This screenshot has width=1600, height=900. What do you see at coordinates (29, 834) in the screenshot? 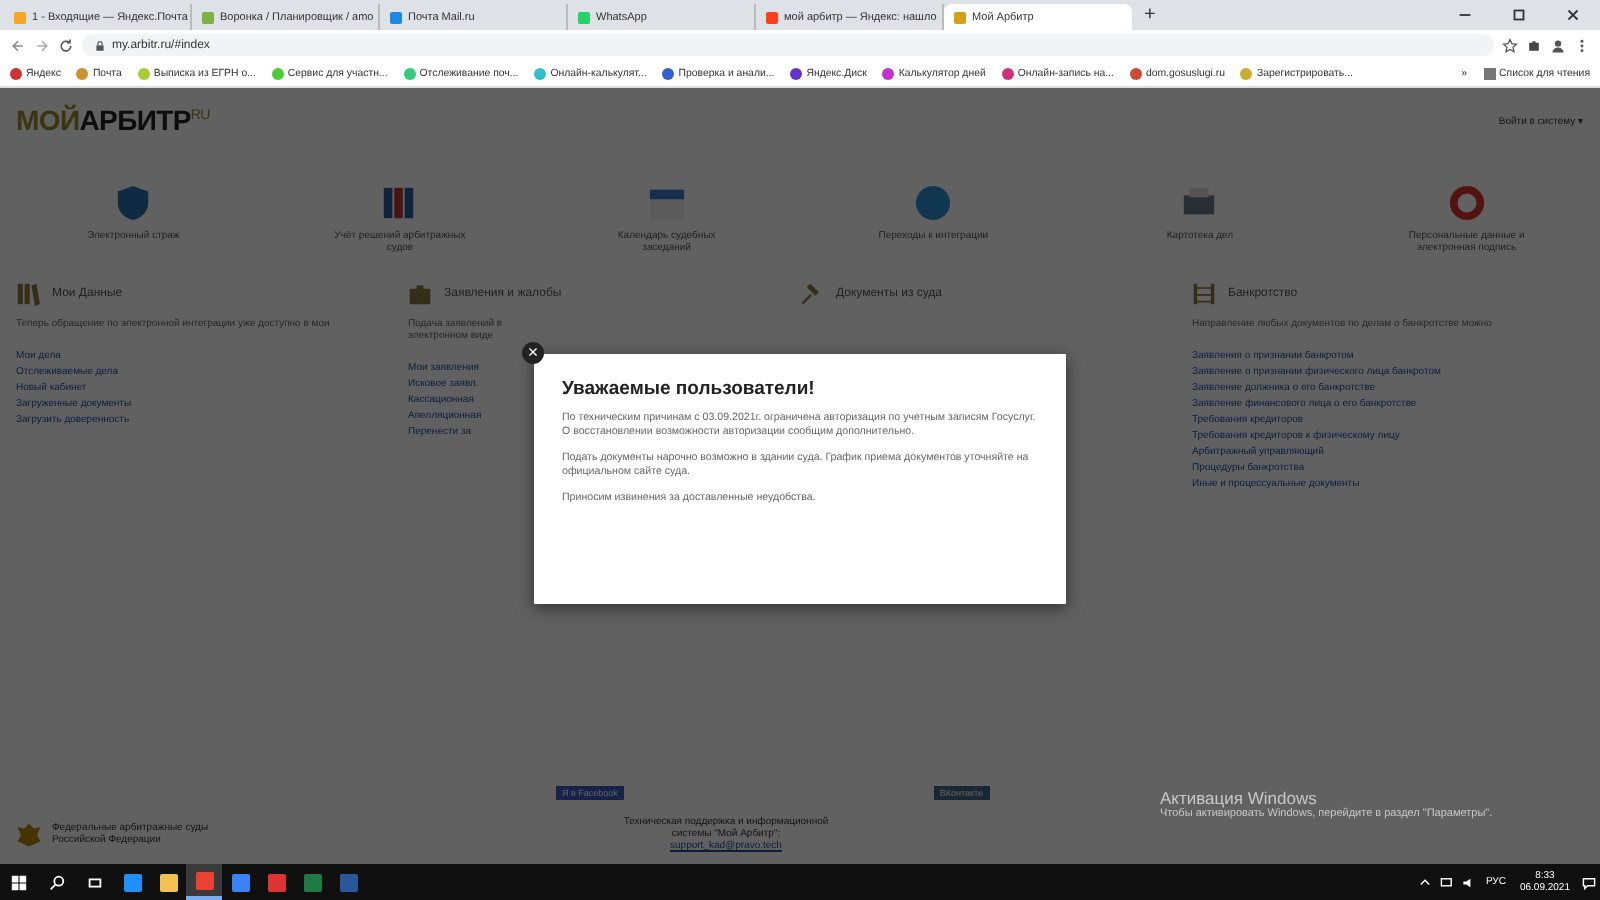
I see `emblem-icon` at bounding box center [29, 834].